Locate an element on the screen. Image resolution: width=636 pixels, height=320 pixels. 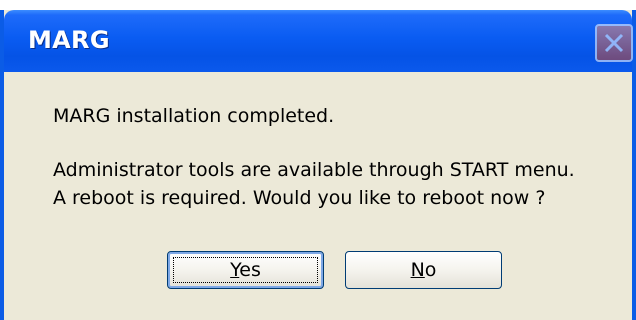
close-icon is located at coordinates (614, 43).